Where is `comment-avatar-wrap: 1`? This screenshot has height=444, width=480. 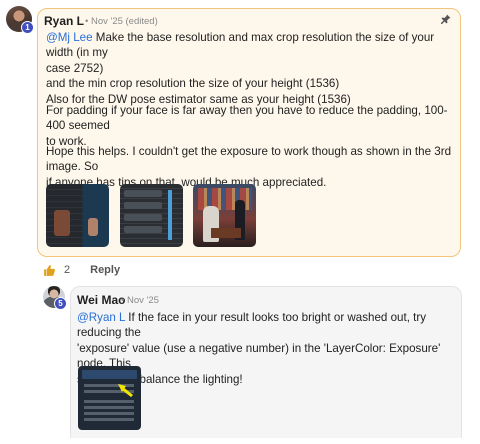
comment-avatar-wrap: 1 is located at coordinates (20, 20).